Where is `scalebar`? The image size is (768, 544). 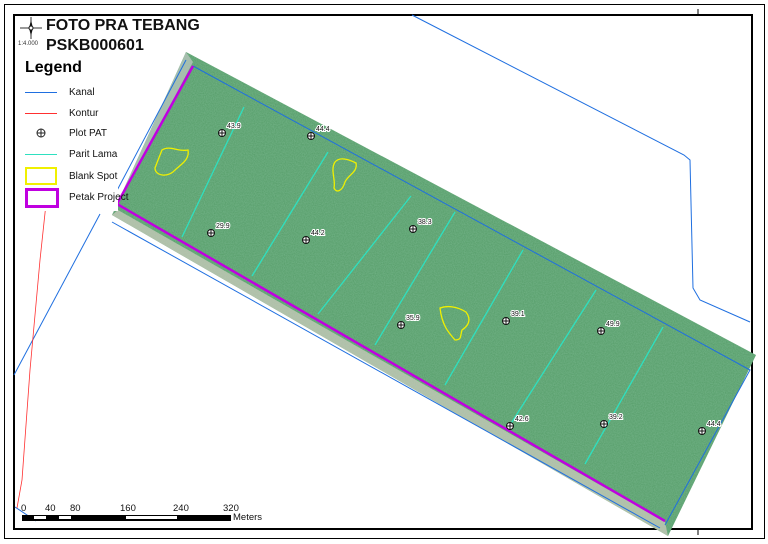
scalebar is located at coordinates (126, 518).